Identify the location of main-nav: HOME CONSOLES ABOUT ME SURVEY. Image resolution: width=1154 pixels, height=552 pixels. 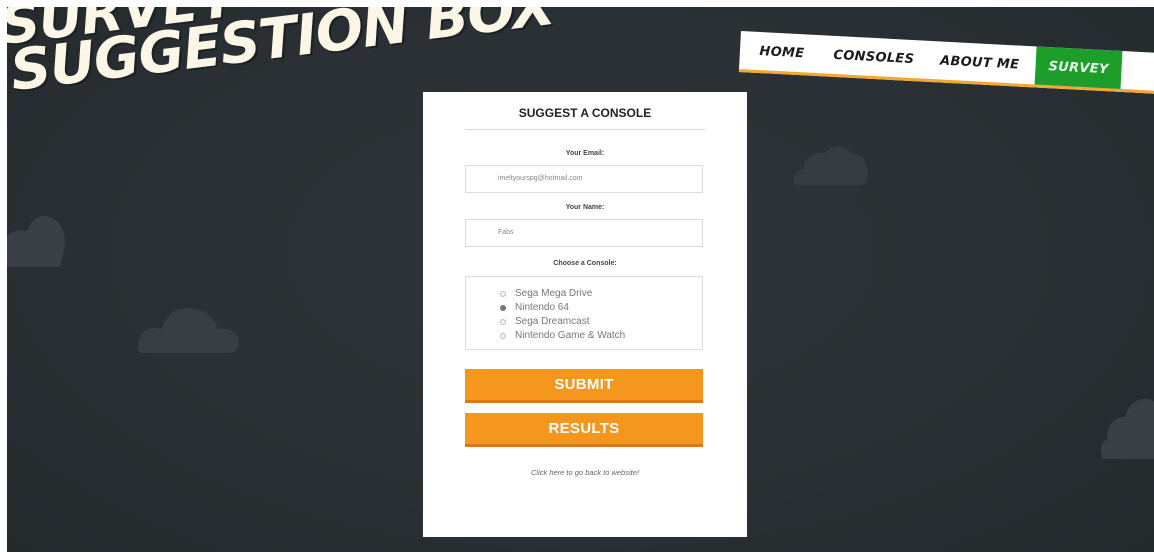
(946, 62).